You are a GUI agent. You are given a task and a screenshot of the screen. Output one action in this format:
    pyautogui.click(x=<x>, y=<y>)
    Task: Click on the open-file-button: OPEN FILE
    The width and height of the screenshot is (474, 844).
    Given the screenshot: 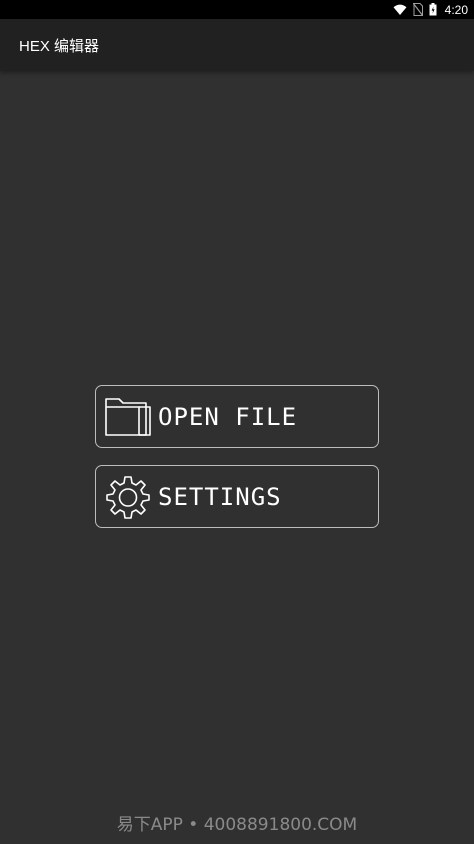 What is the action you would take?
    pyautogui.click(x=237, y=416)
    